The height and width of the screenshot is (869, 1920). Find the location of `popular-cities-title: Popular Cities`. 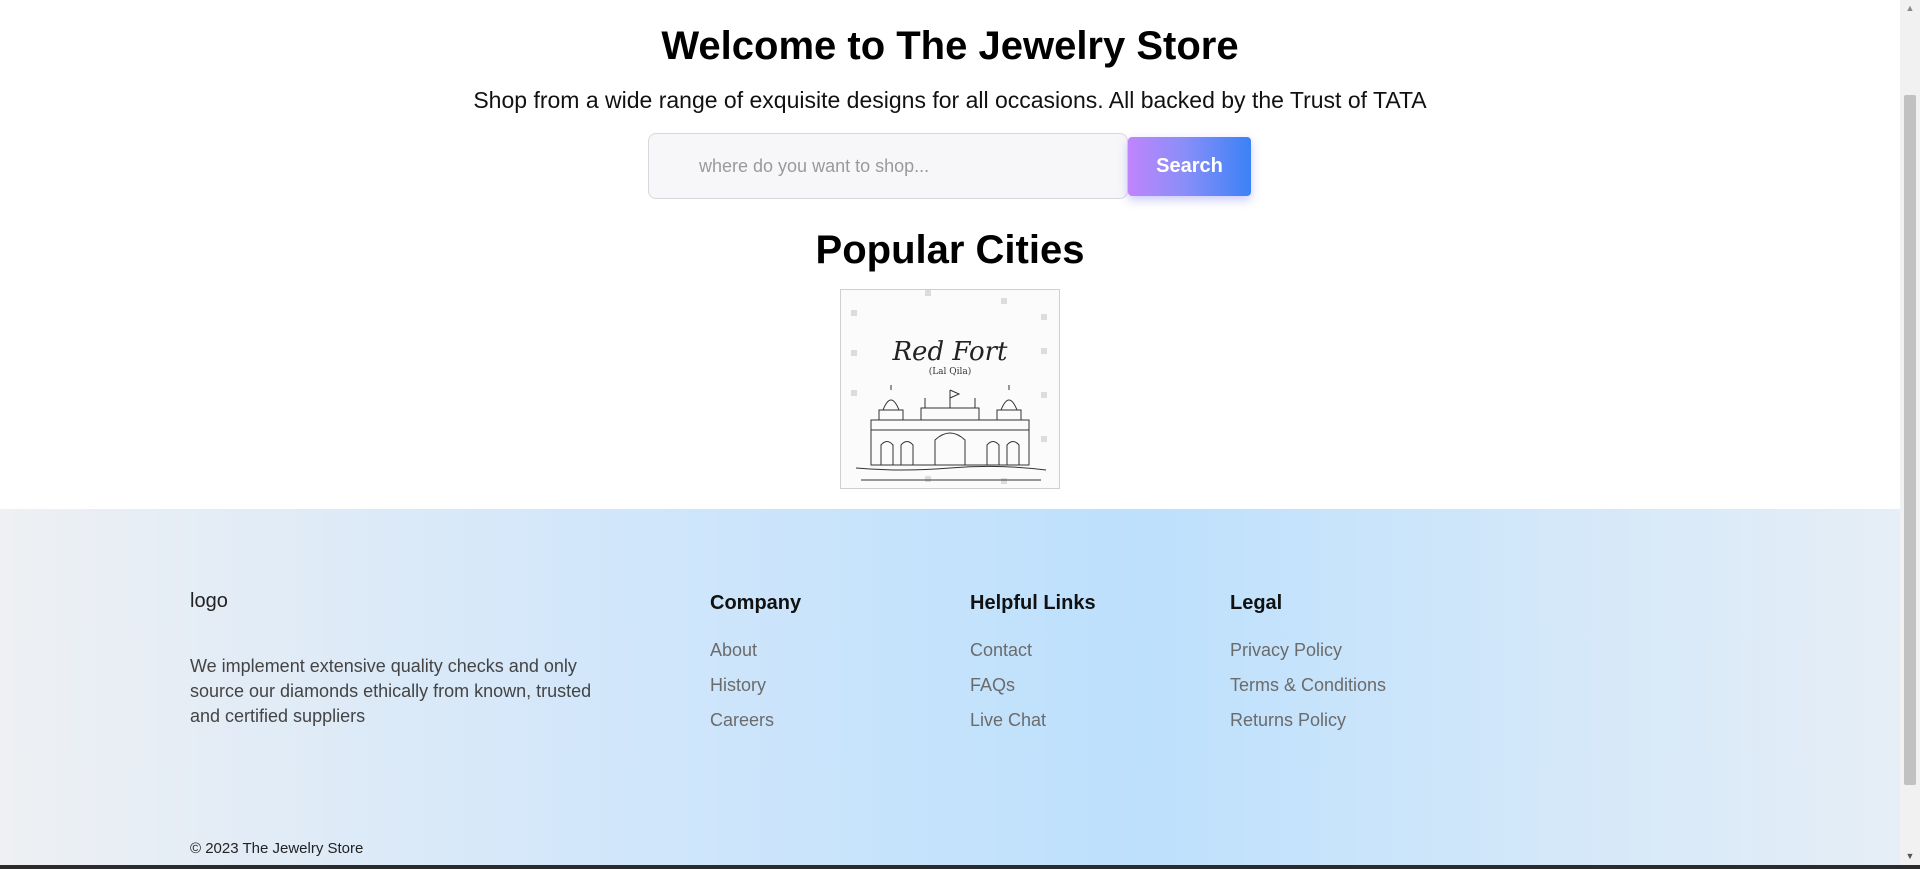

popular-cities-title: Popular Cities is located at coordinates (950, 250).